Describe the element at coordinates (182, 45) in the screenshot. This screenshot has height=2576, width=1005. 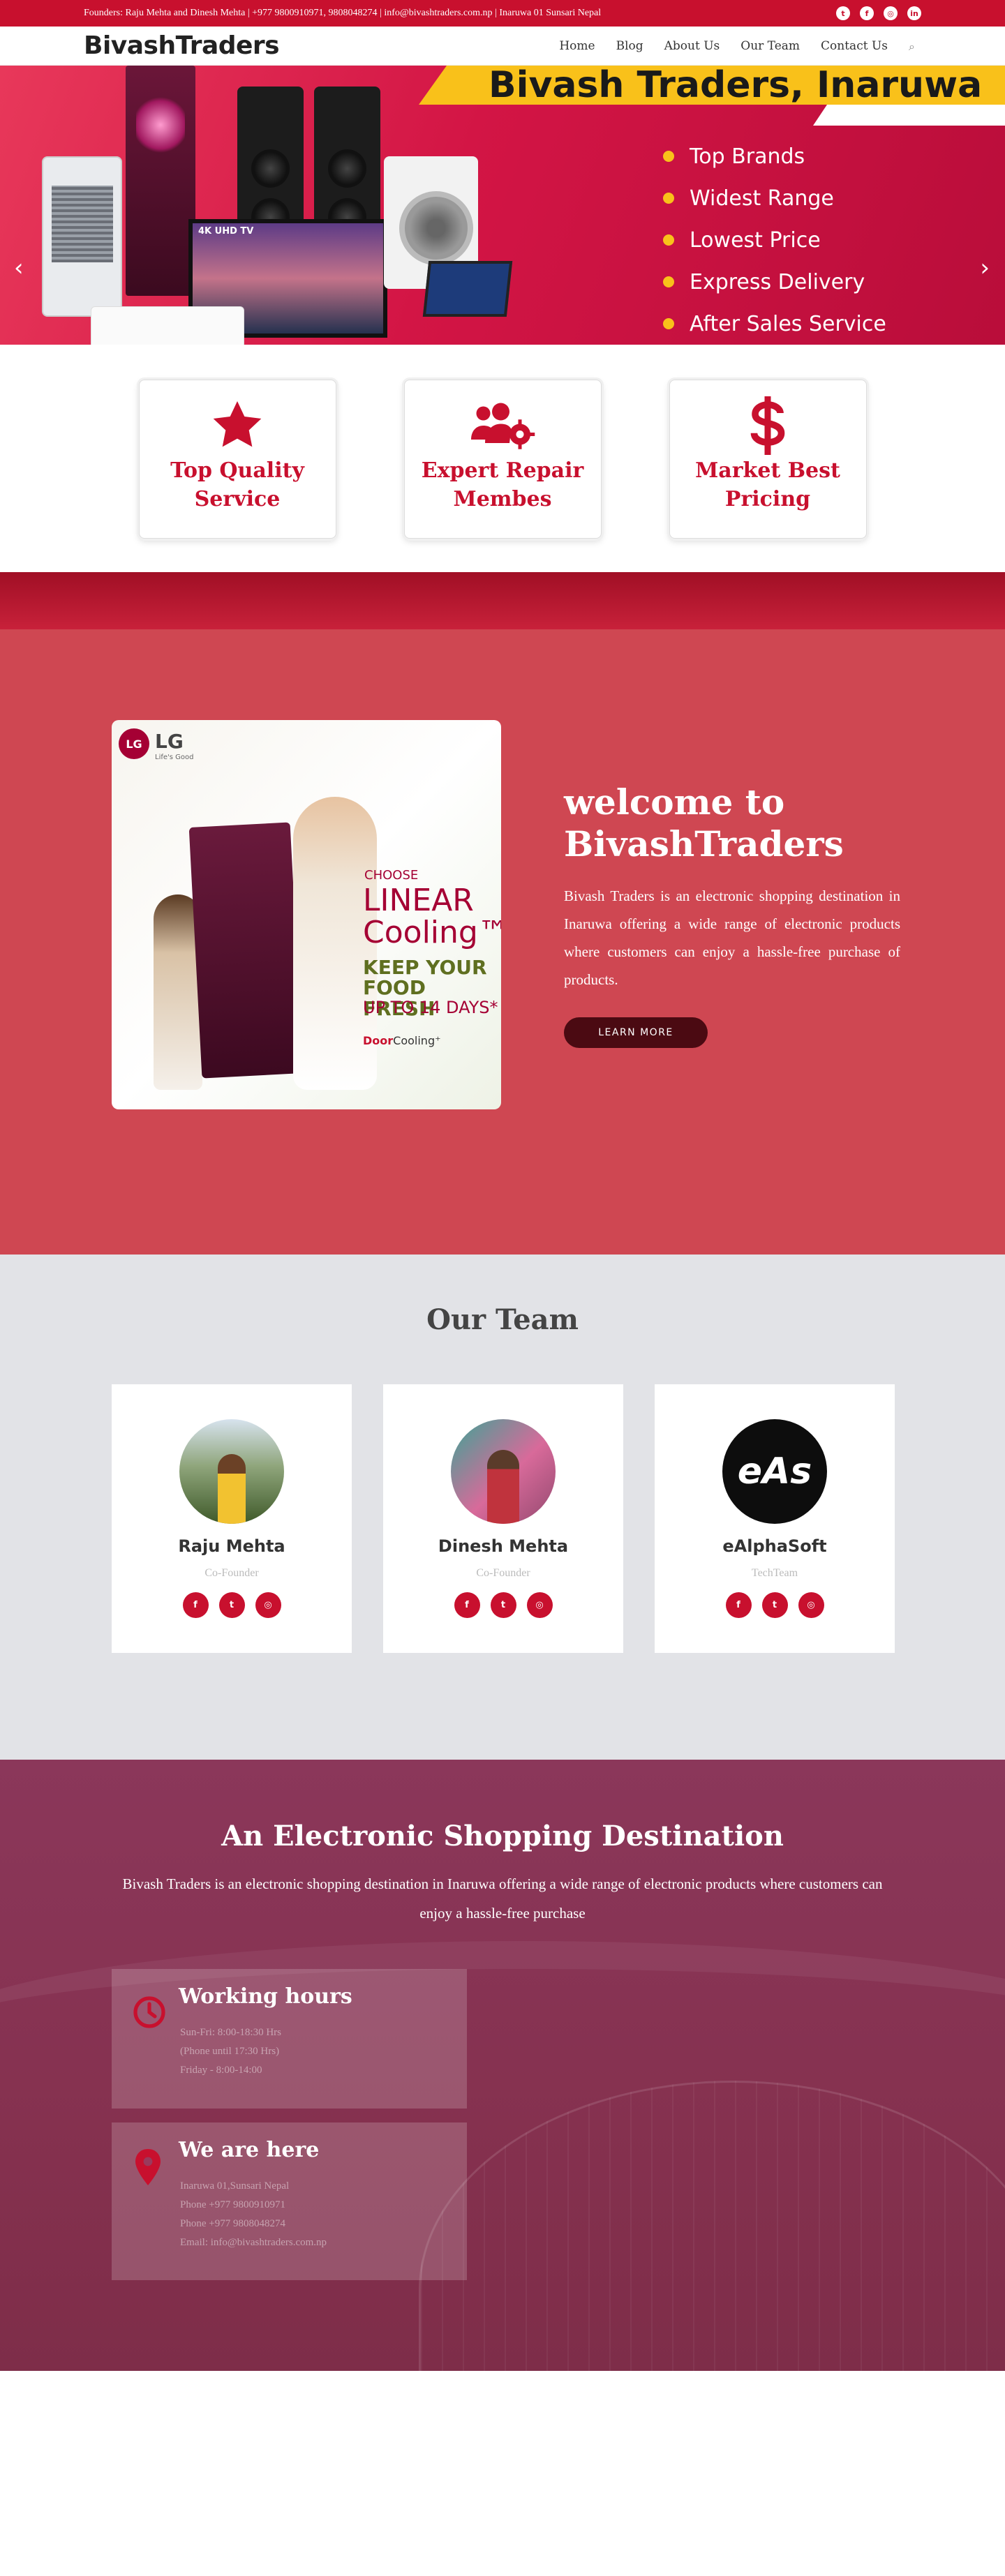
I see `site-logo: BivashTraders` at that location.